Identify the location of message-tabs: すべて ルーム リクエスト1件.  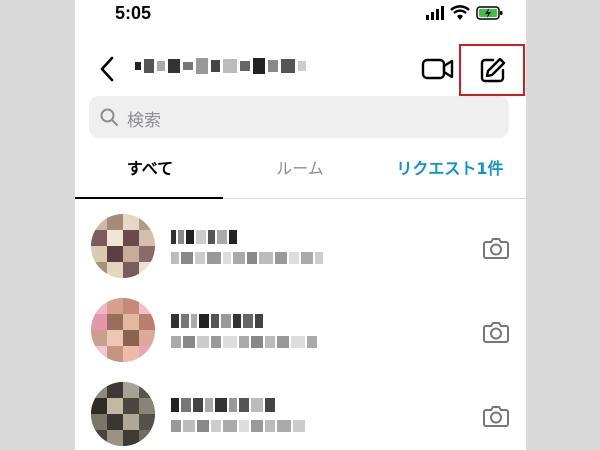
(300, 173).